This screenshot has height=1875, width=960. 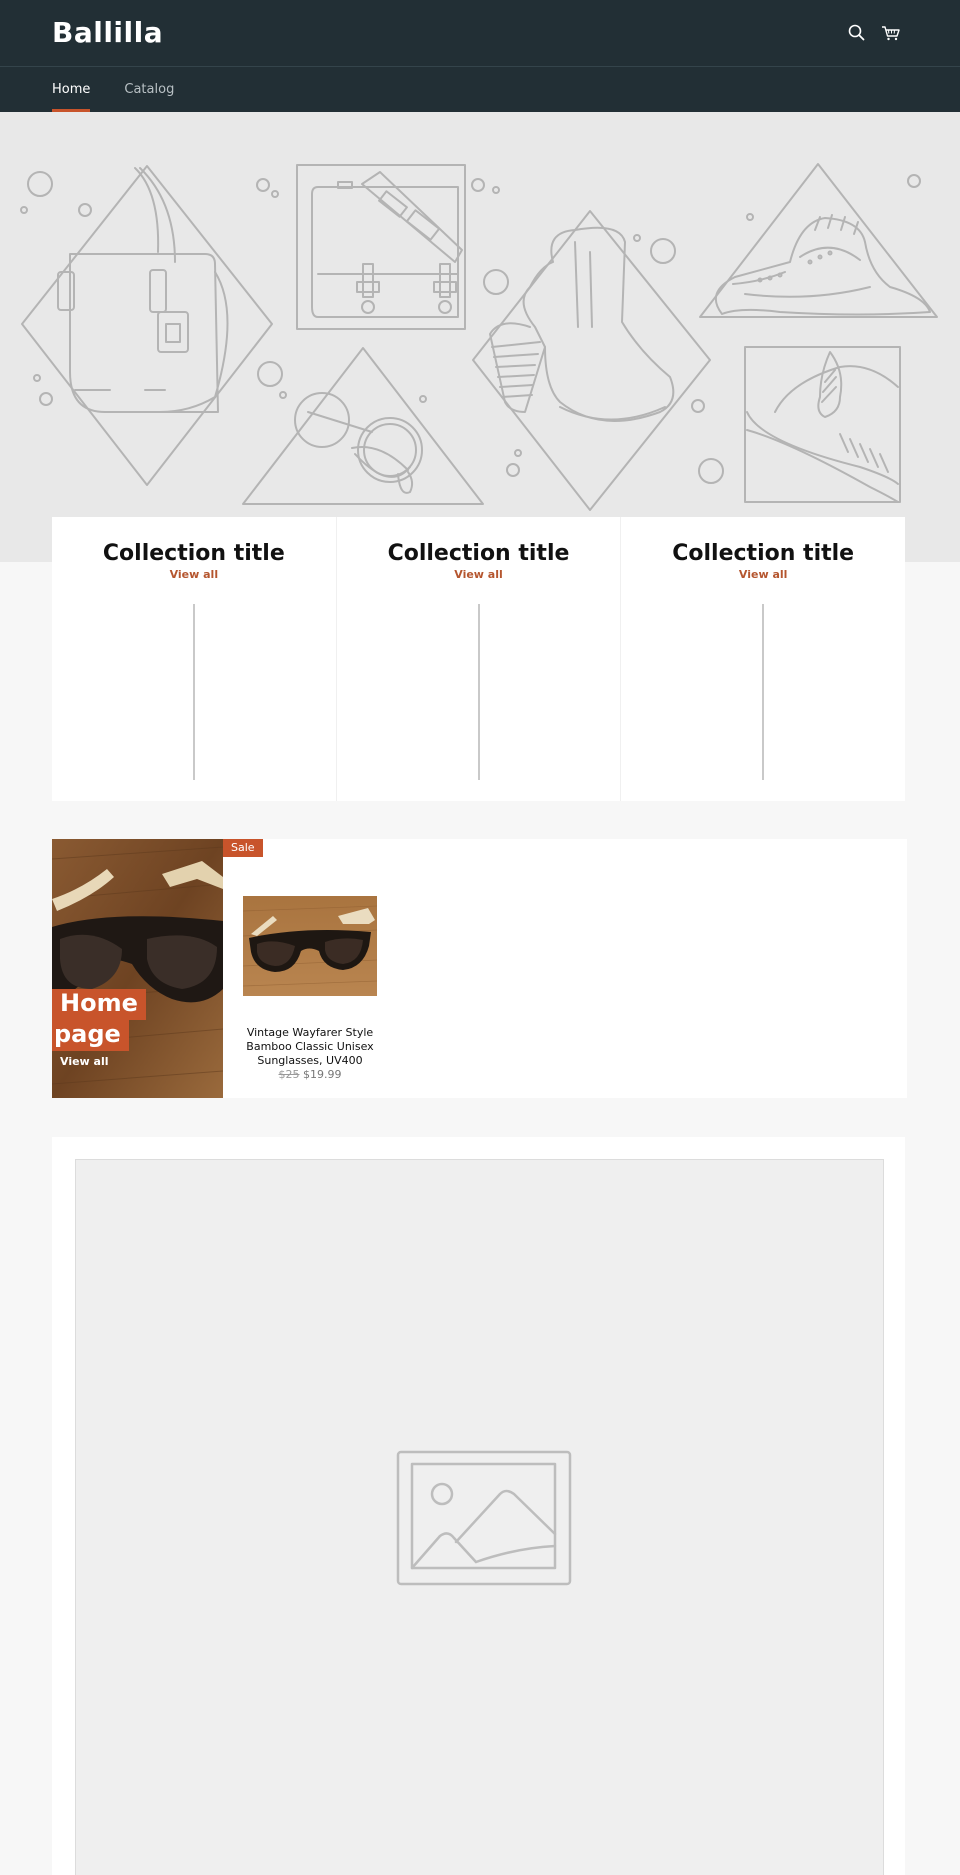 I want to click on featured-title-line-1: Home, so click(x=99, y=1004).